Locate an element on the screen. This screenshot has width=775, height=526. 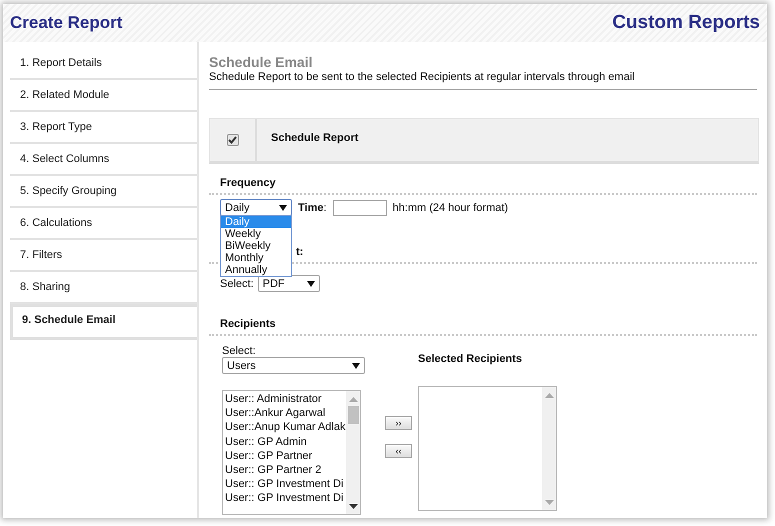
dropdown-option: Weekly is located at coordinates (256, 234).